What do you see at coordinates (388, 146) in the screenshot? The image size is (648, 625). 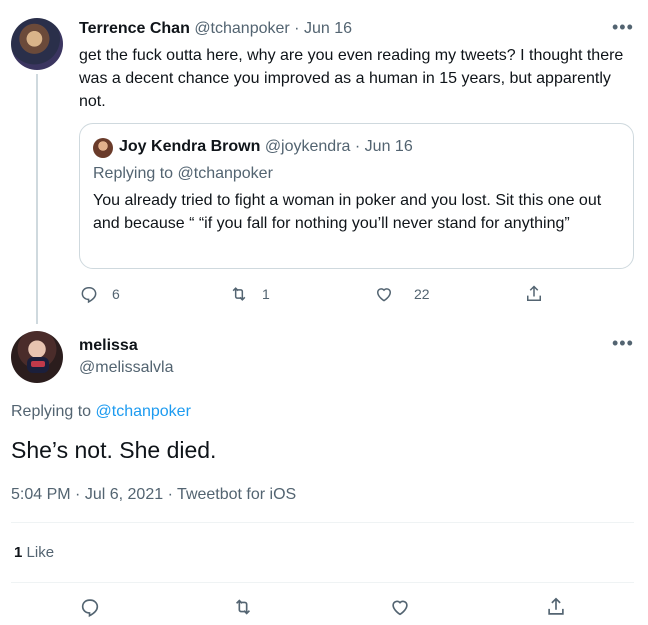 I see `quote-date: Jun 16` at bounding box center [388, 146].